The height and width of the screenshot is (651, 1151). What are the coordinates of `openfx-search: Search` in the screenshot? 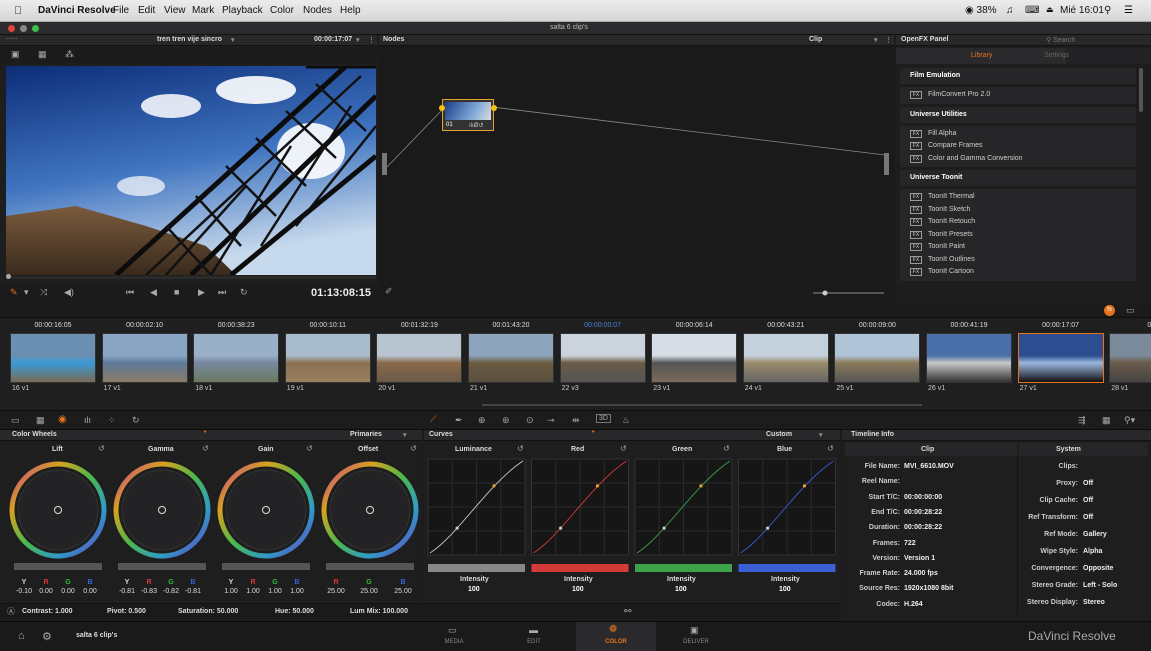 It's located at (1064, 40).